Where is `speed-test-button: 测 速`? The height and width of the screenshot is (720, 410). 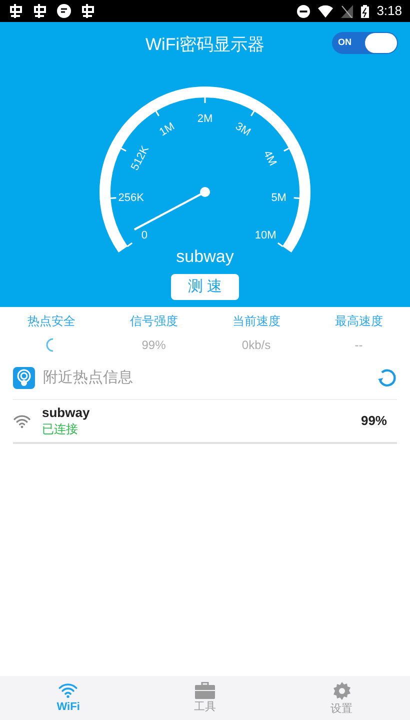 speed-test-button: 测 速 is located at coordinates (205, 287).